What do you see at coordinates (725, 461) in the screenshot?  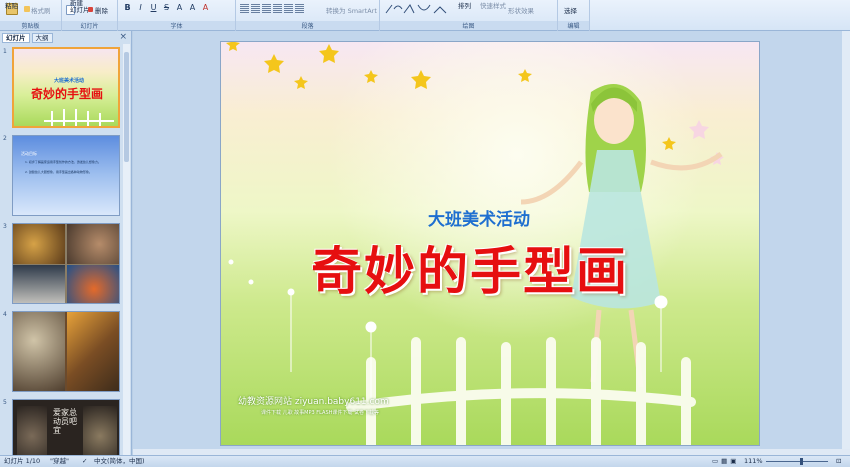 I see `view-buttons: ▭▦▣` at bounding box center [725, 461].